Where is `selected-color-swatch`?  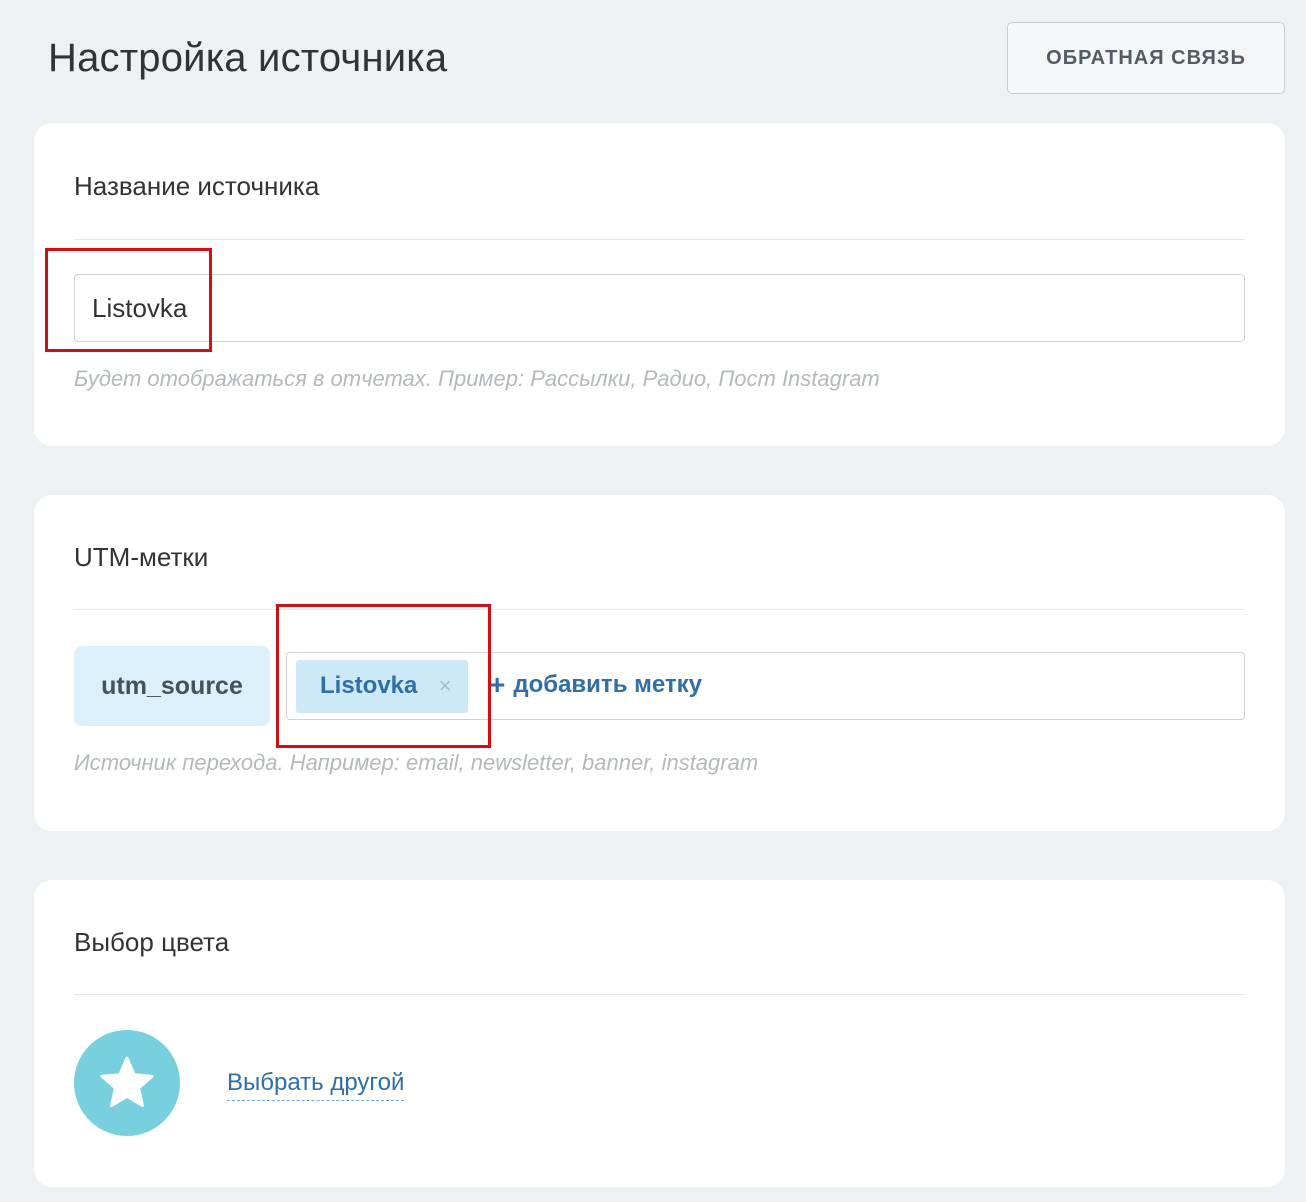 selected-color-swatch is located at coordinates (127, 1083).